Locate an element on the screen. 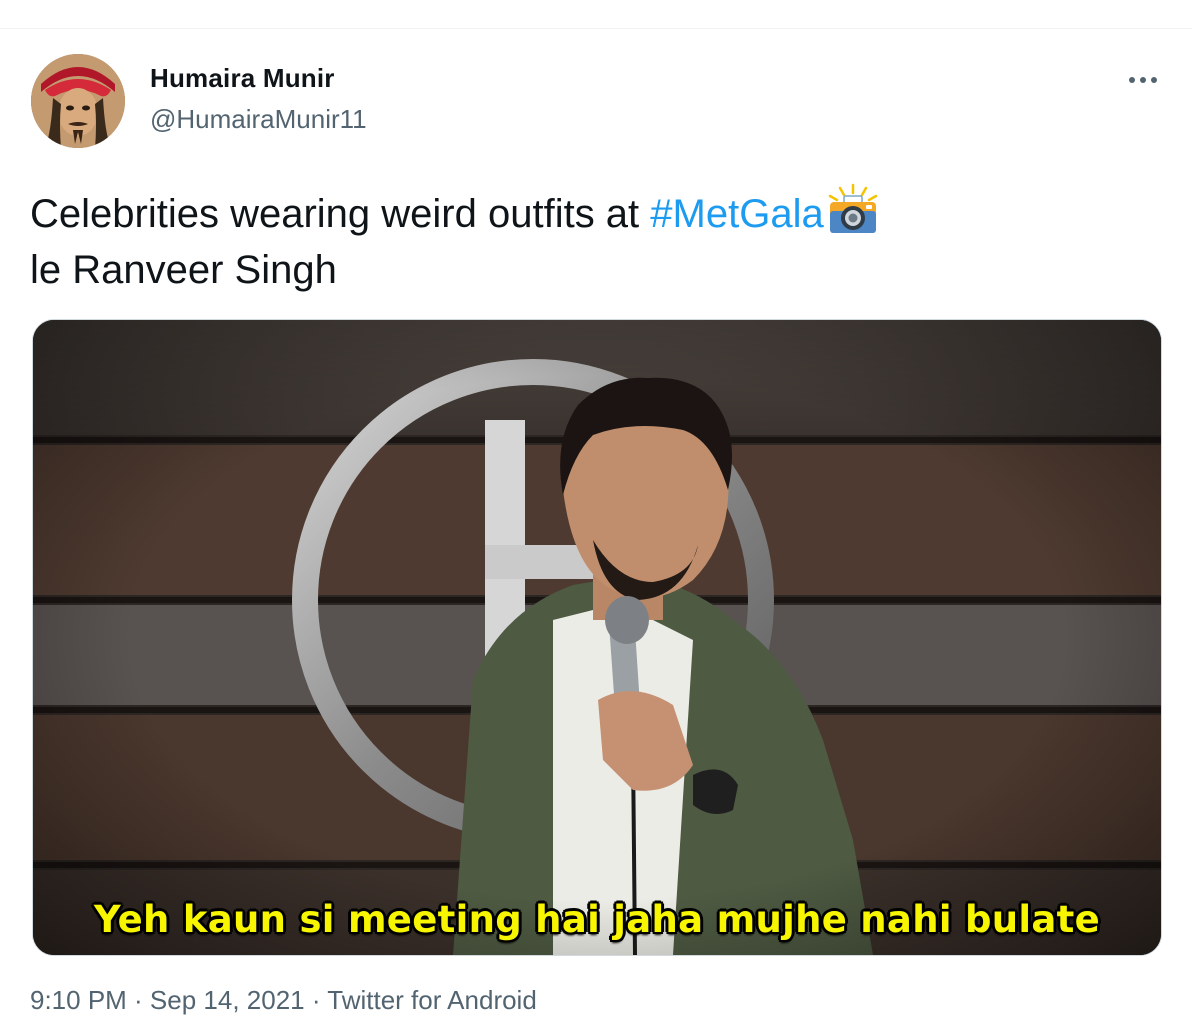 The height and width of the screenshot is (1016, 1192). more-options-button is located at coordinates (1143, 80).